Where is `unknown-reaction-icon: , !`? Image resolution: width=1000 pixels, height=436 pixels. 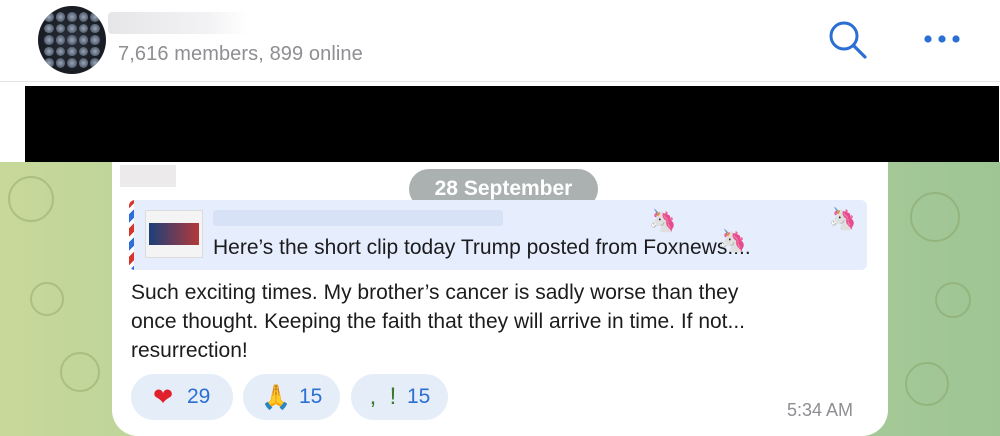
unknown-reaction-icon: , ! is located at coordinates (383, 396).